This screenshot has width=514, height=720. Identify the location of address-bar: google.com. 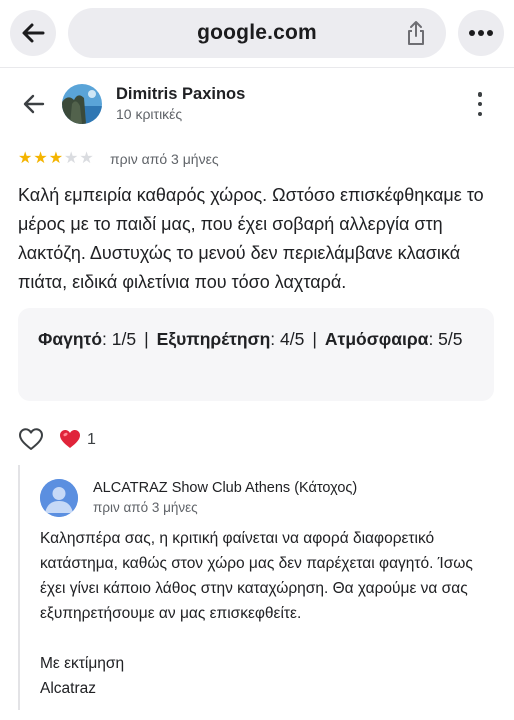
(257, 33).